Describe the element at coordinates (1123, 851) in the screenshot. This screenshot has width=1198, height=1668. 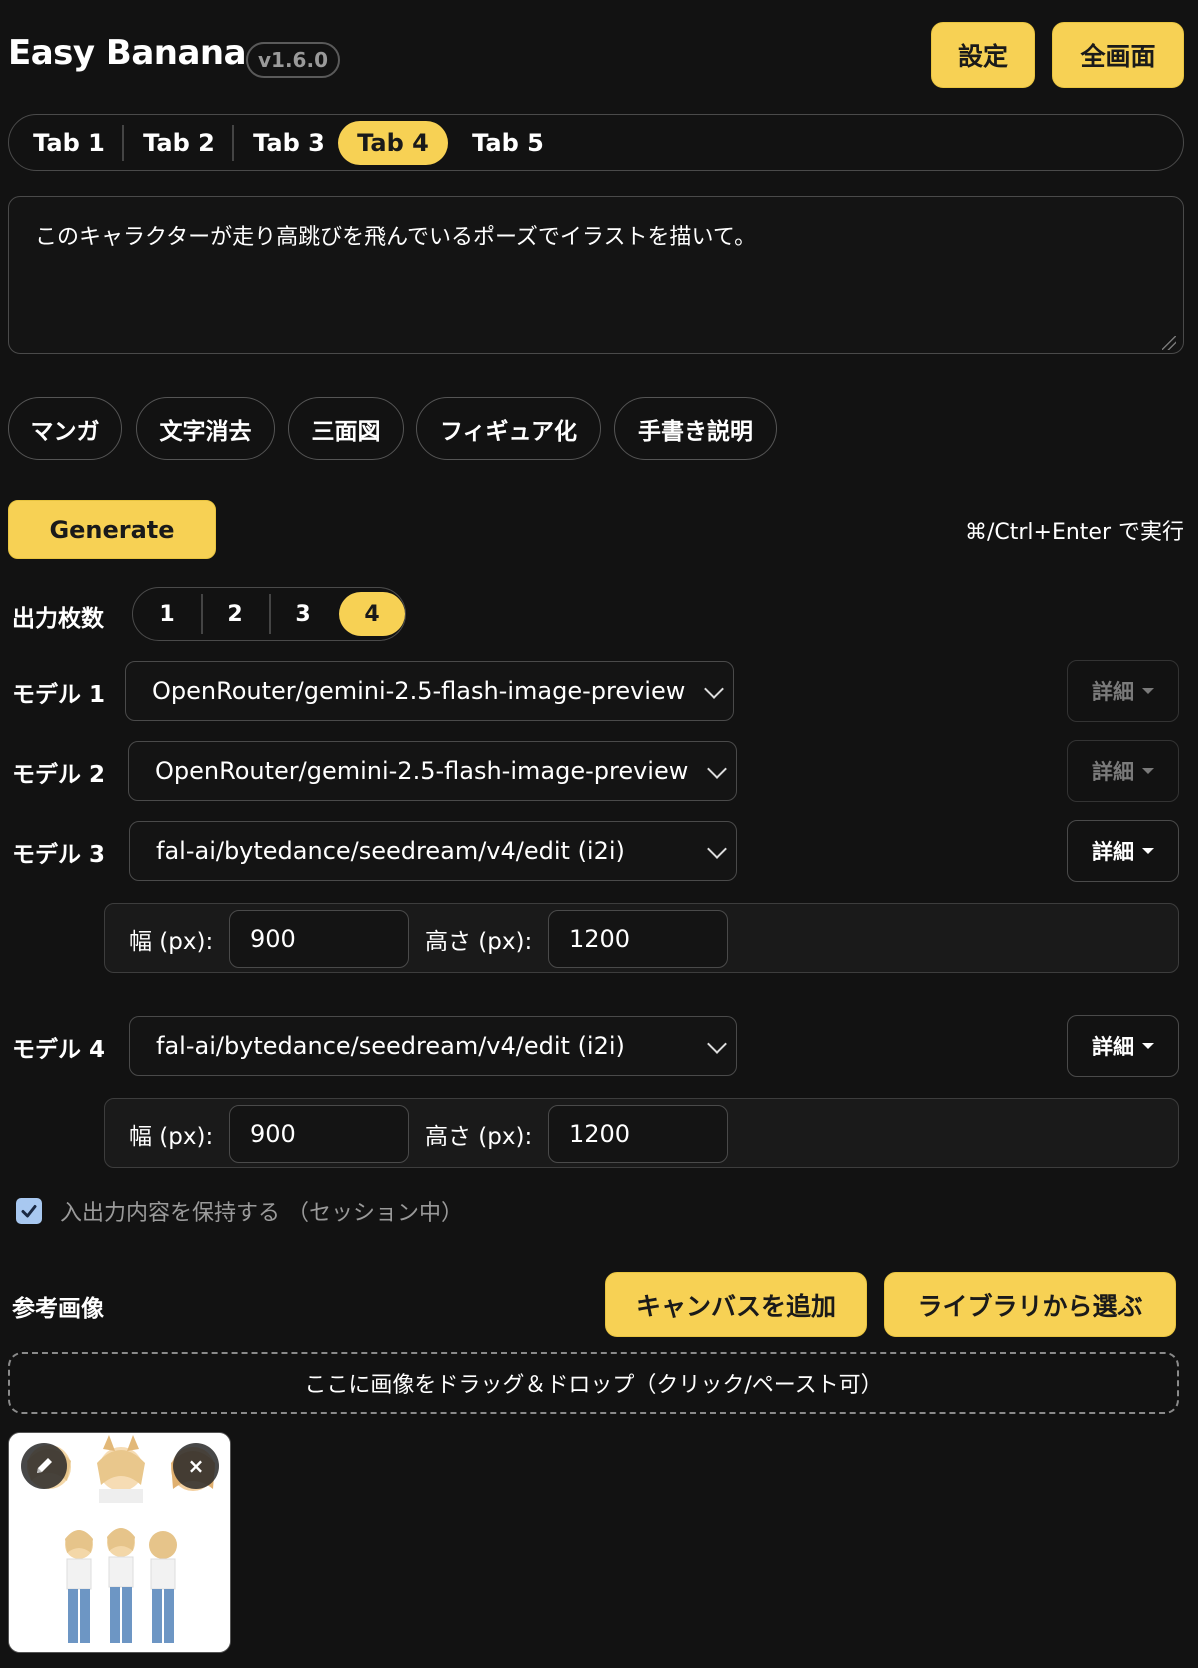
I see `model-3-detail-button: 詳細` at that location.